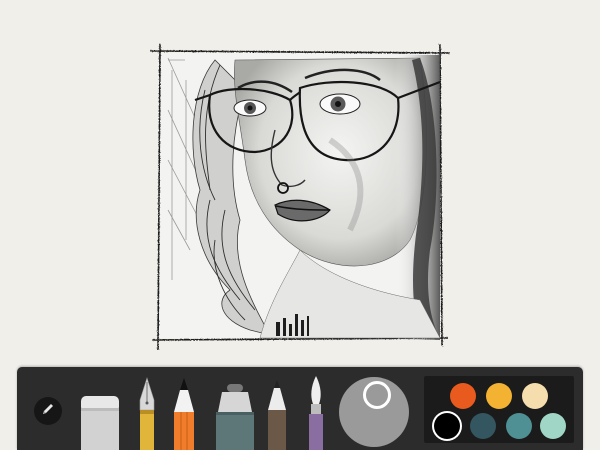 The image size is (600, 450). I want to click on swatch-orange, so click(463, 396).